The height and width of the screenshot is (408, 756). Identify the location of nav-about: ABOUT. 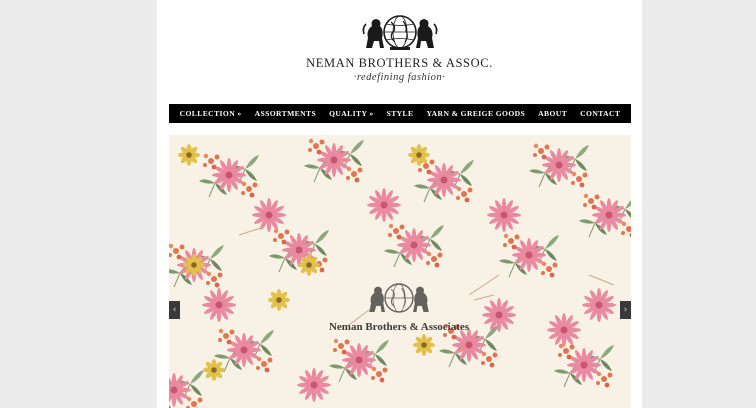
(553, 113).